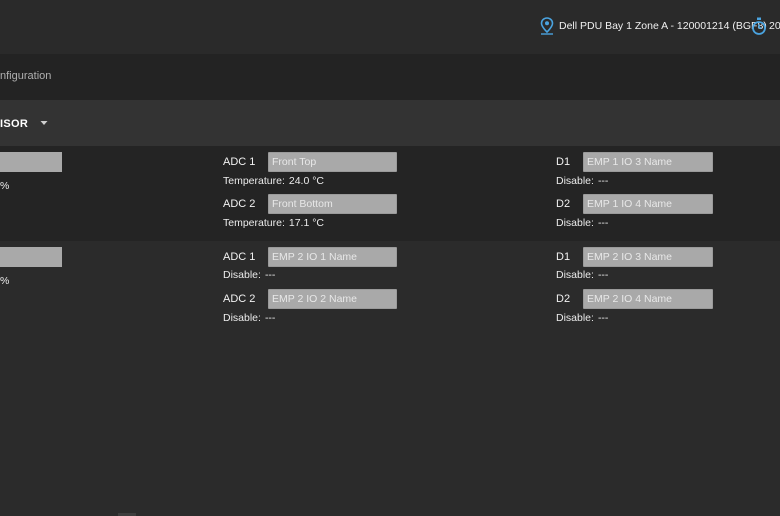 The height and width of the screenshot is (516, 780). What do you see at coordinates (270, 275) in the screenshot?
I see `emp2-adc1-stat-value: ---` at bounding box center [270, 275].